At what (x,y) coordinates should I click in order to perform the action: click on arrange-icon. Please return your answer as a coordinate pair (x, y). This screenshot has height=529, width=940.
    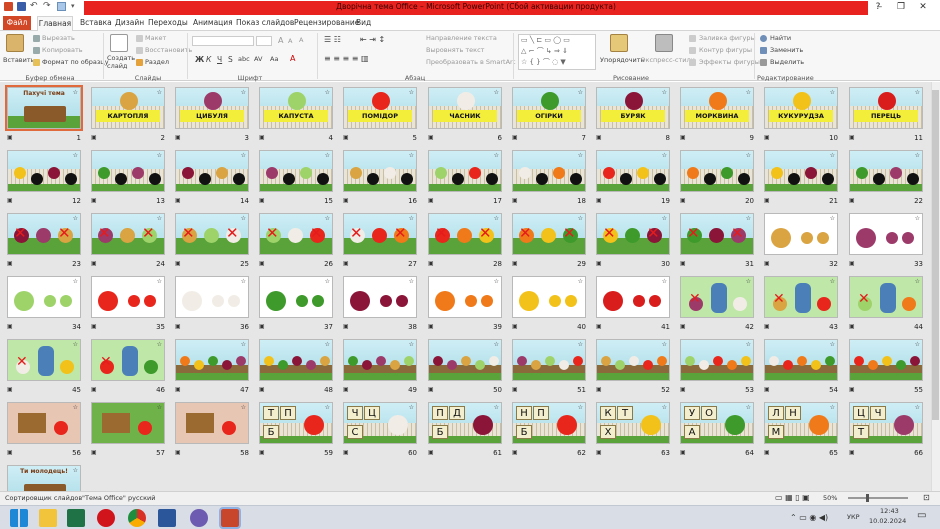
    Looking at the image, I should click on (619, 43).